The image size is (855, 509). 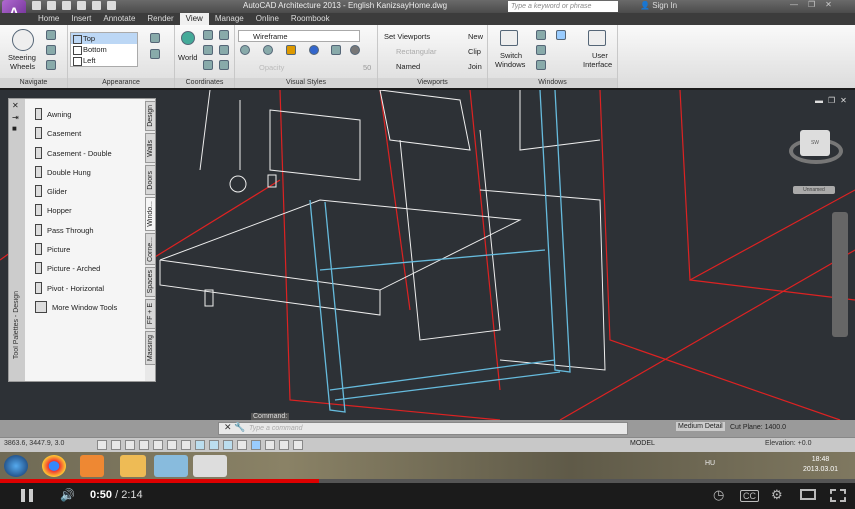 I want to click on tab-manage: Manage, so click(x=229, y=19).